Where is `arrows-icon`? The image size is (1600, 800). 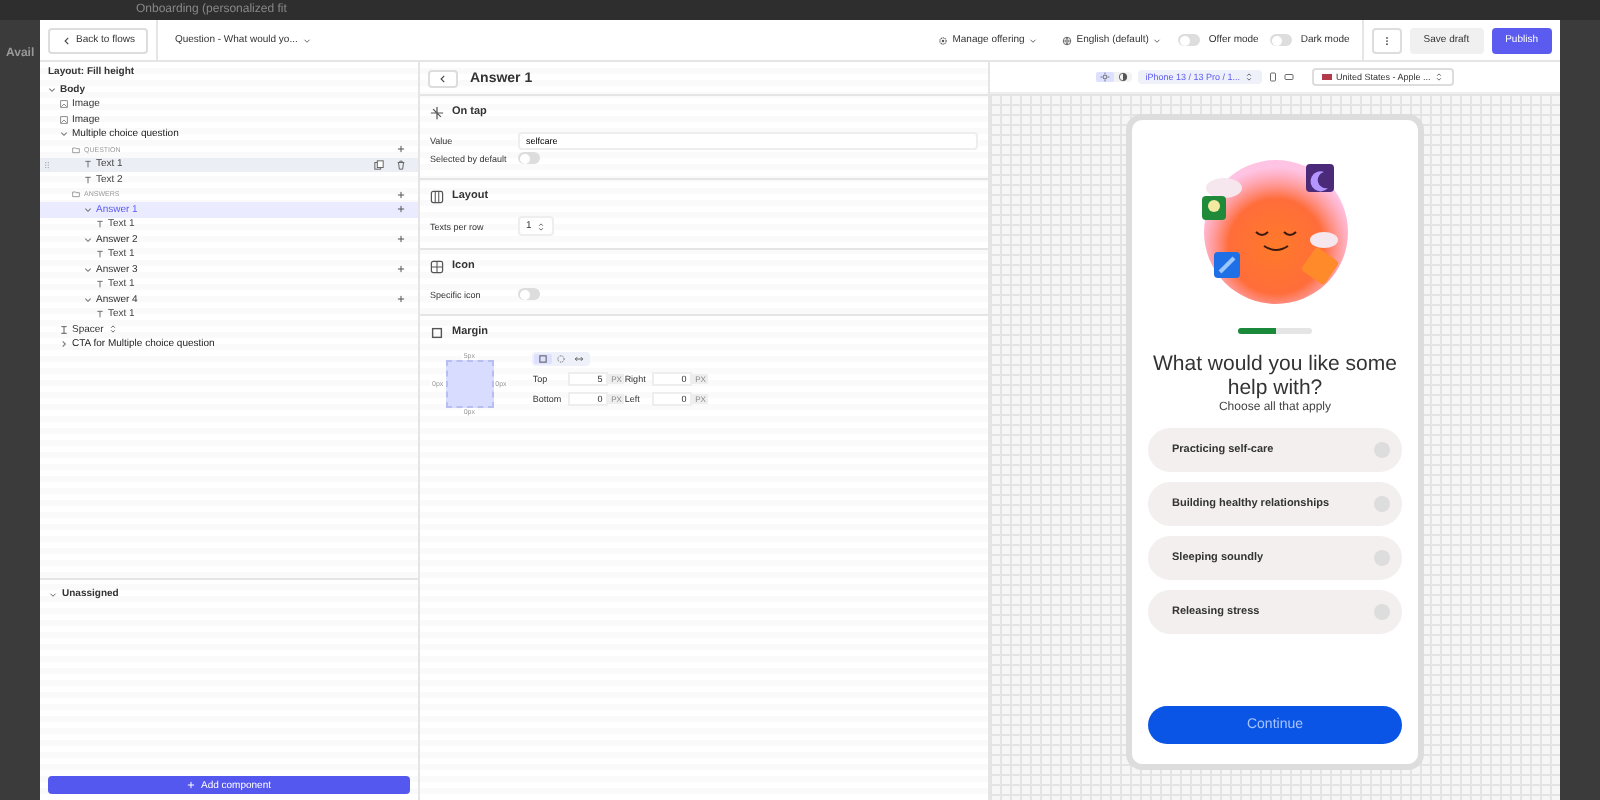 arrows-icon is located at coordinates (579, 359).